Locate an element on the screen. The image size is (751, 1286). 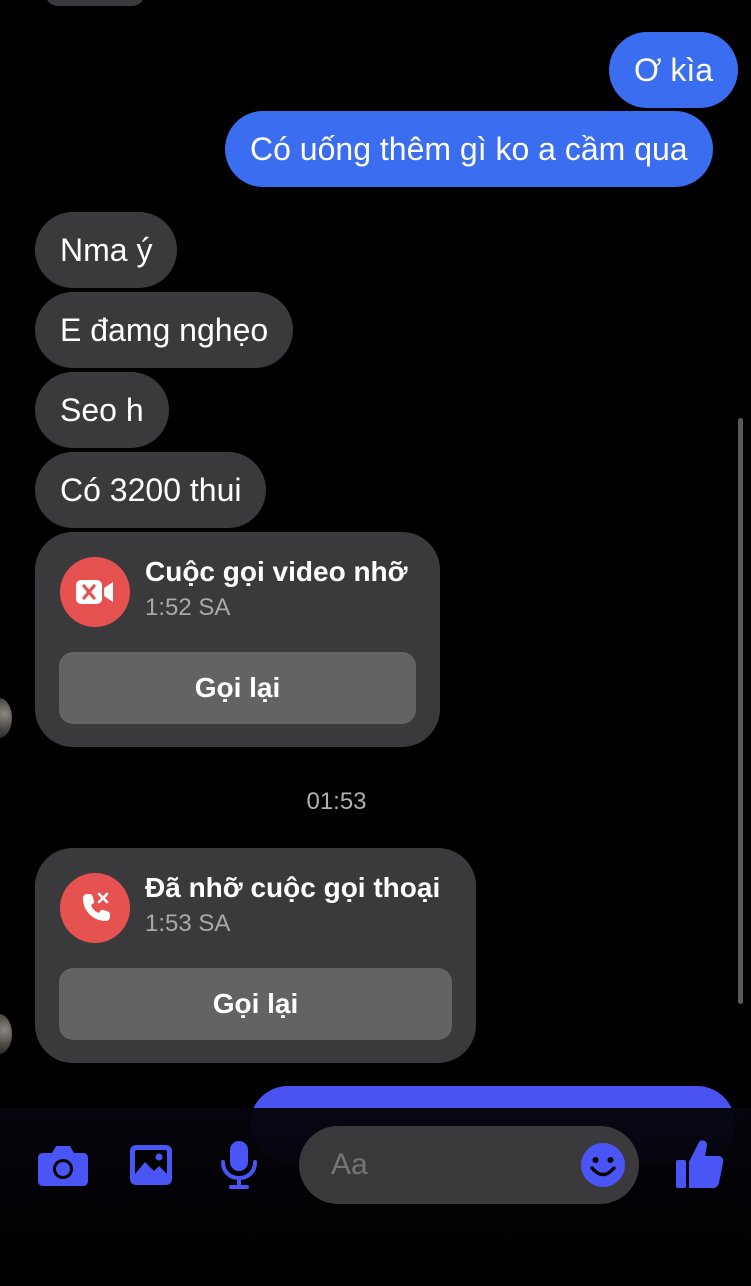
incoming-message-bubble: Có 3200 thui is located at coordinates (151, 490).